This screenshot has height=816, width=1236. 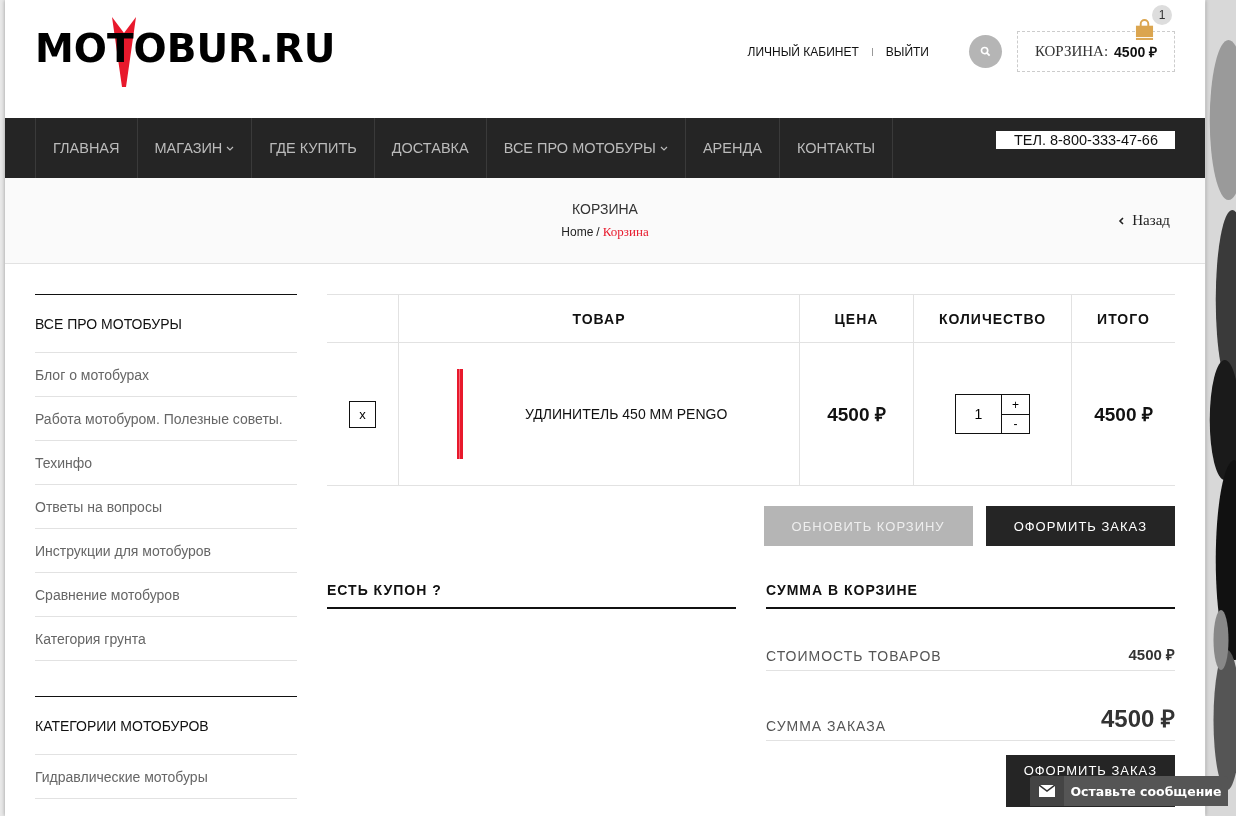 What do you see at coordinates (1162, 15) in the screenshot?
I see `cart-count-badge: 1` at bounding box center [1162, 15].